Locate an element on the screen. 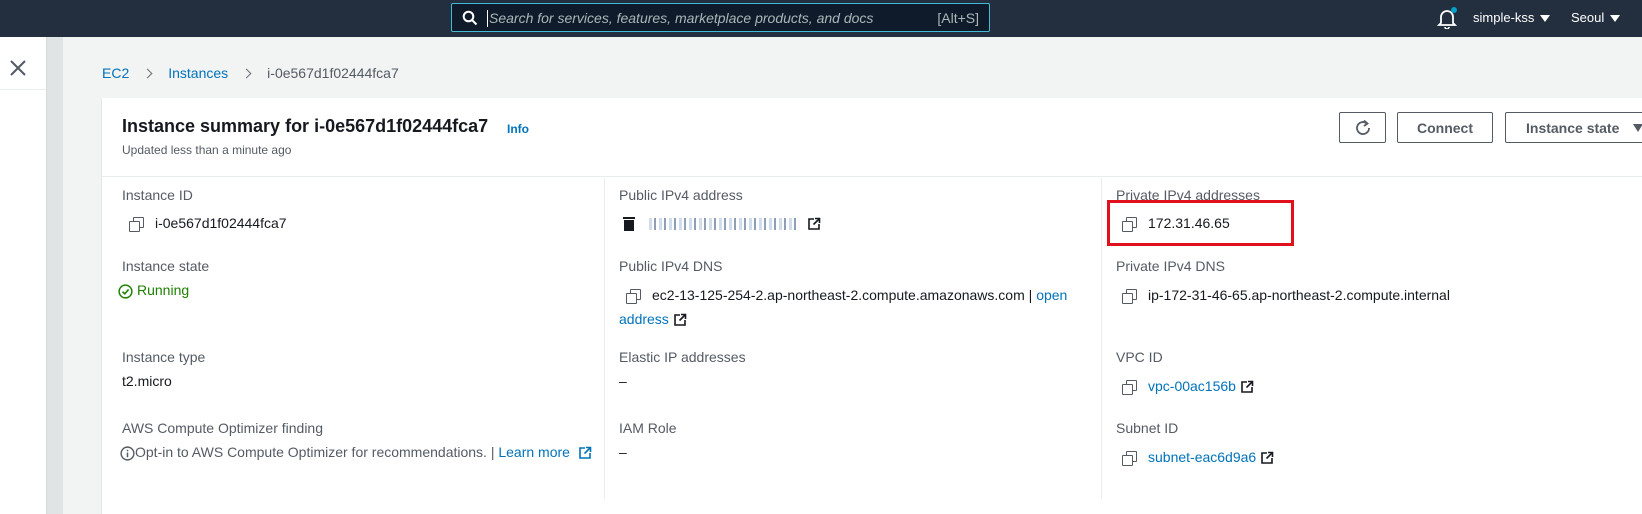 Image resolution: width=1642 pixels, height=514 pixels. breadcrumb-instances: Instances is located at coordinates (198, 73).